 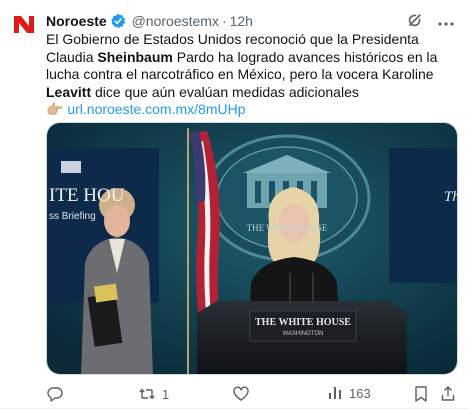 I want to click on share-button, so click(x=448, y=394).